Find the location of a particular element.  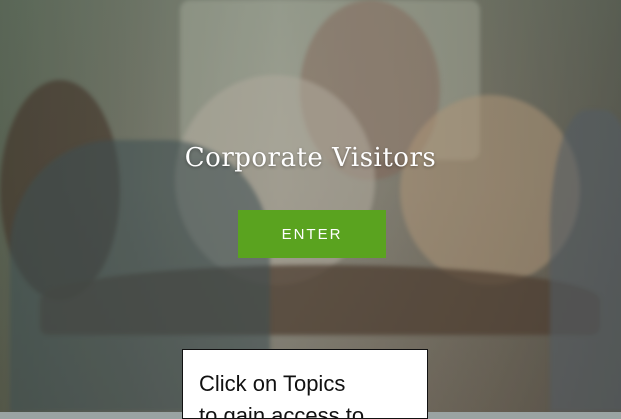

instruction-callout: Click on Topics to gain access to is located at coordinates (305, 384).